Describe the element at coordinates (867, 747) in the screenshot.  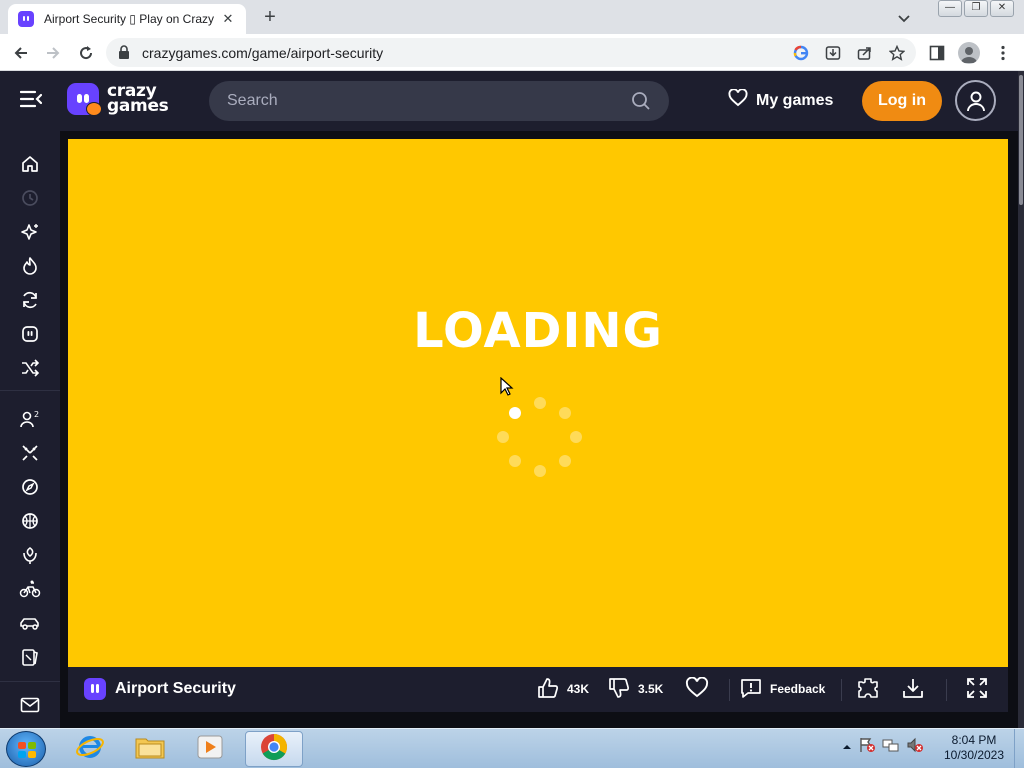
I see `action-center-flag-icon` at that location.